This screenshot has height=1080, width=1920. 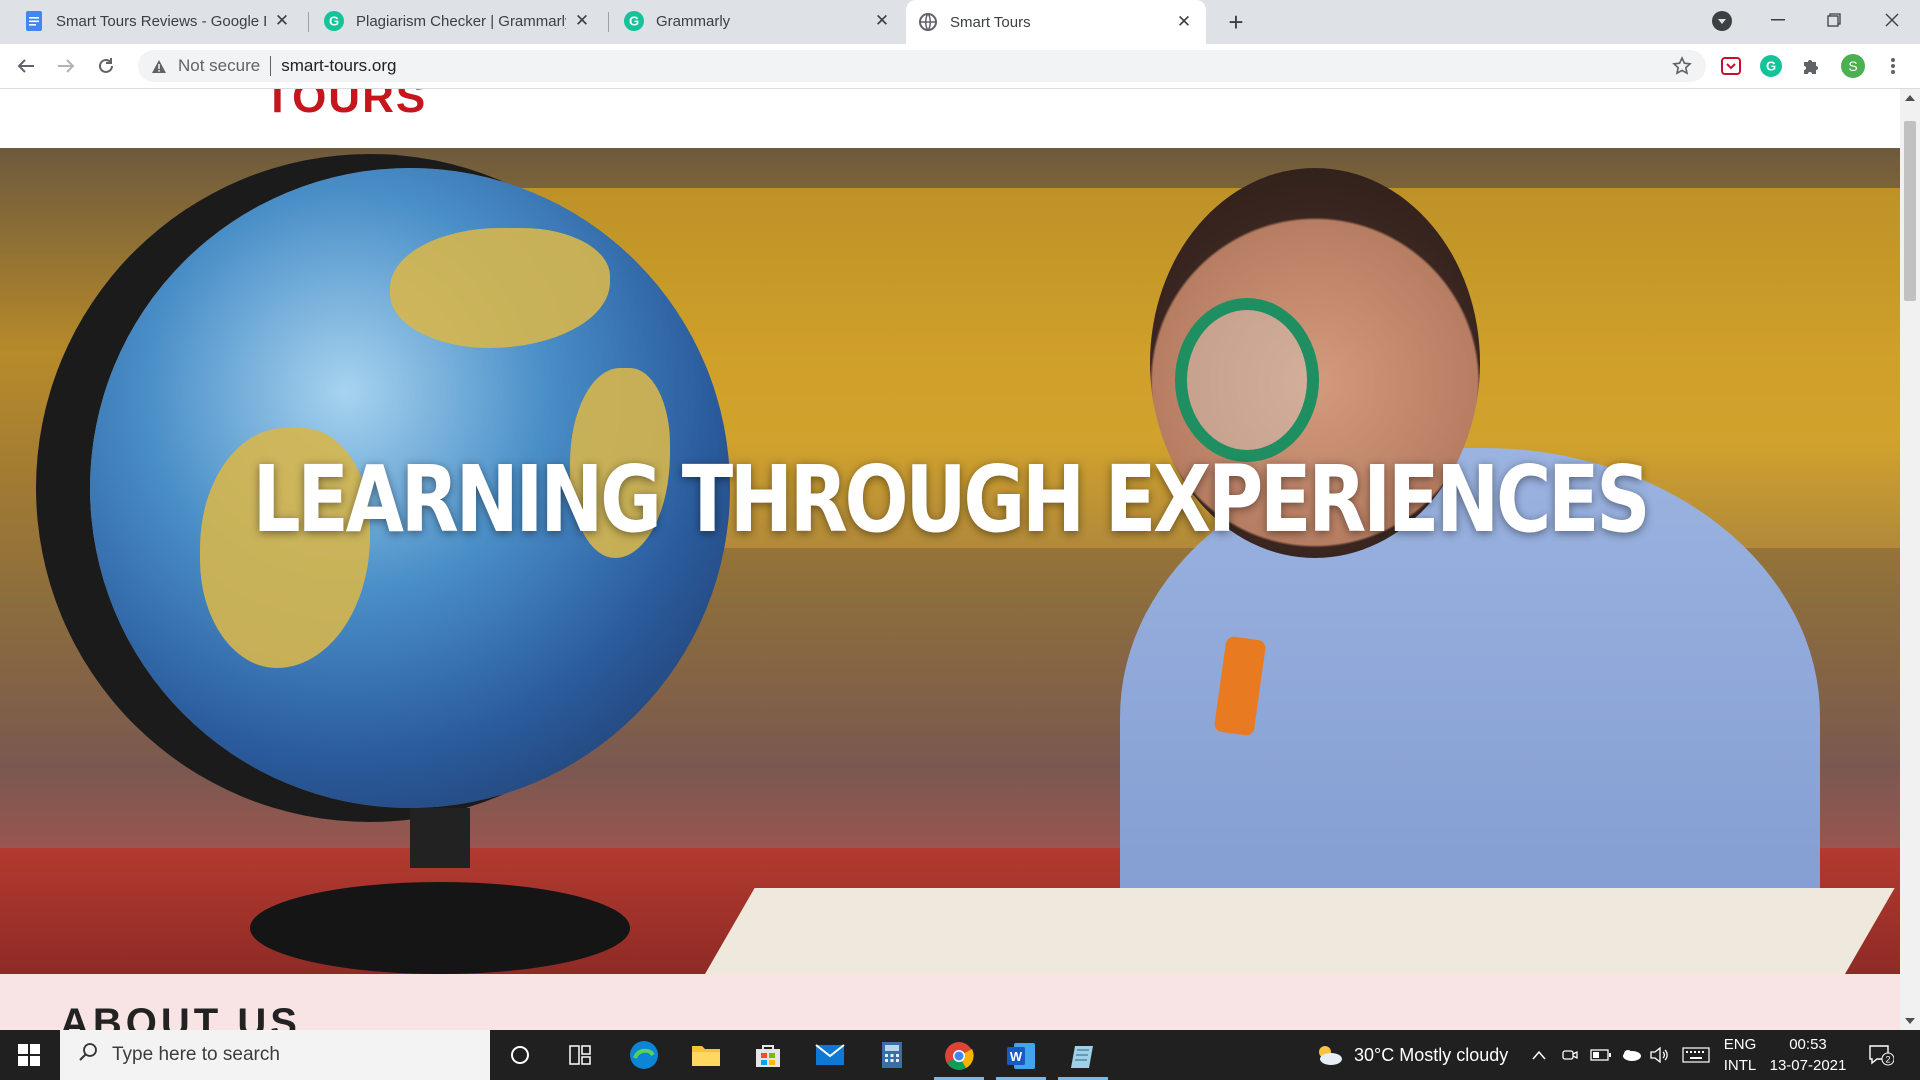 I want to click on avatar: S, so click(x=1853, y=66).